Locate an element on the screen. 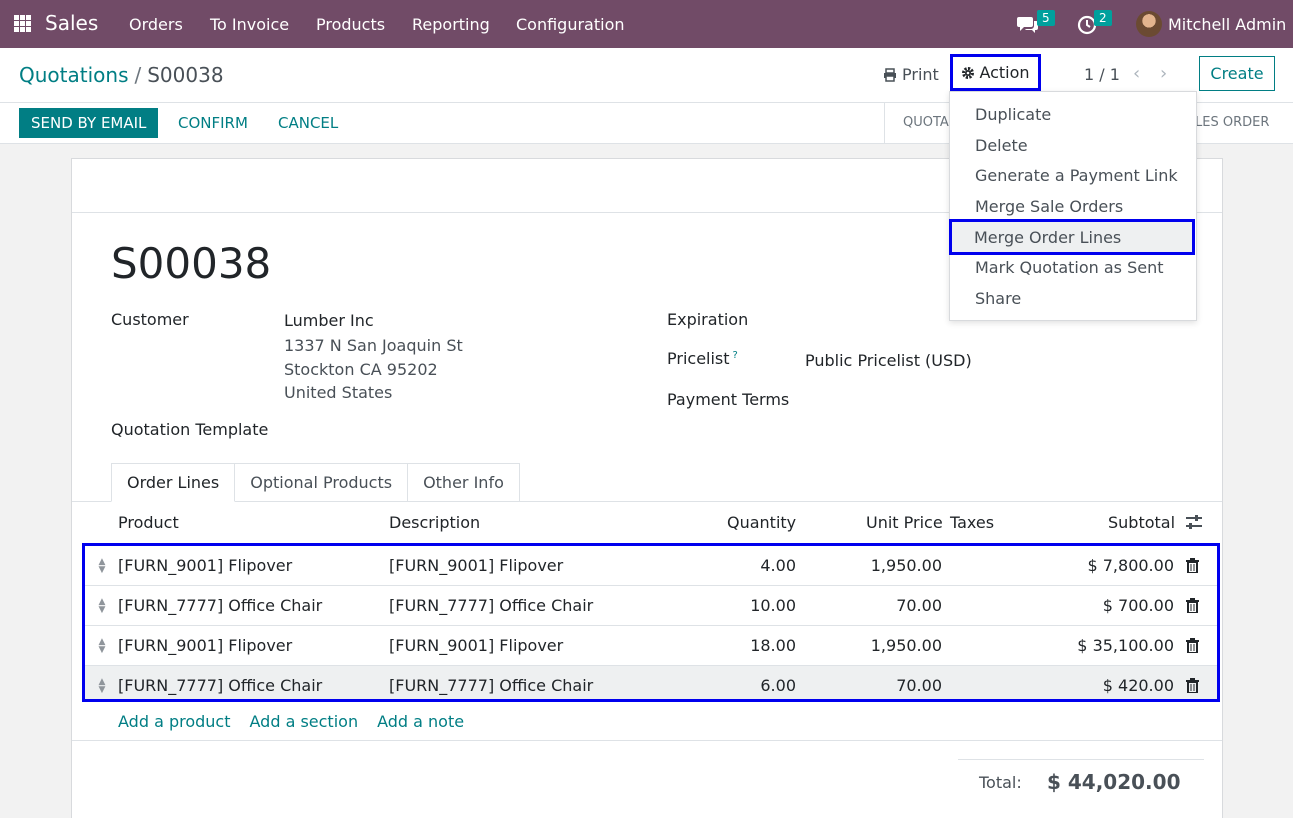  breadcrumb-quotations-link: Quotations is located at coordinates (73, 75).